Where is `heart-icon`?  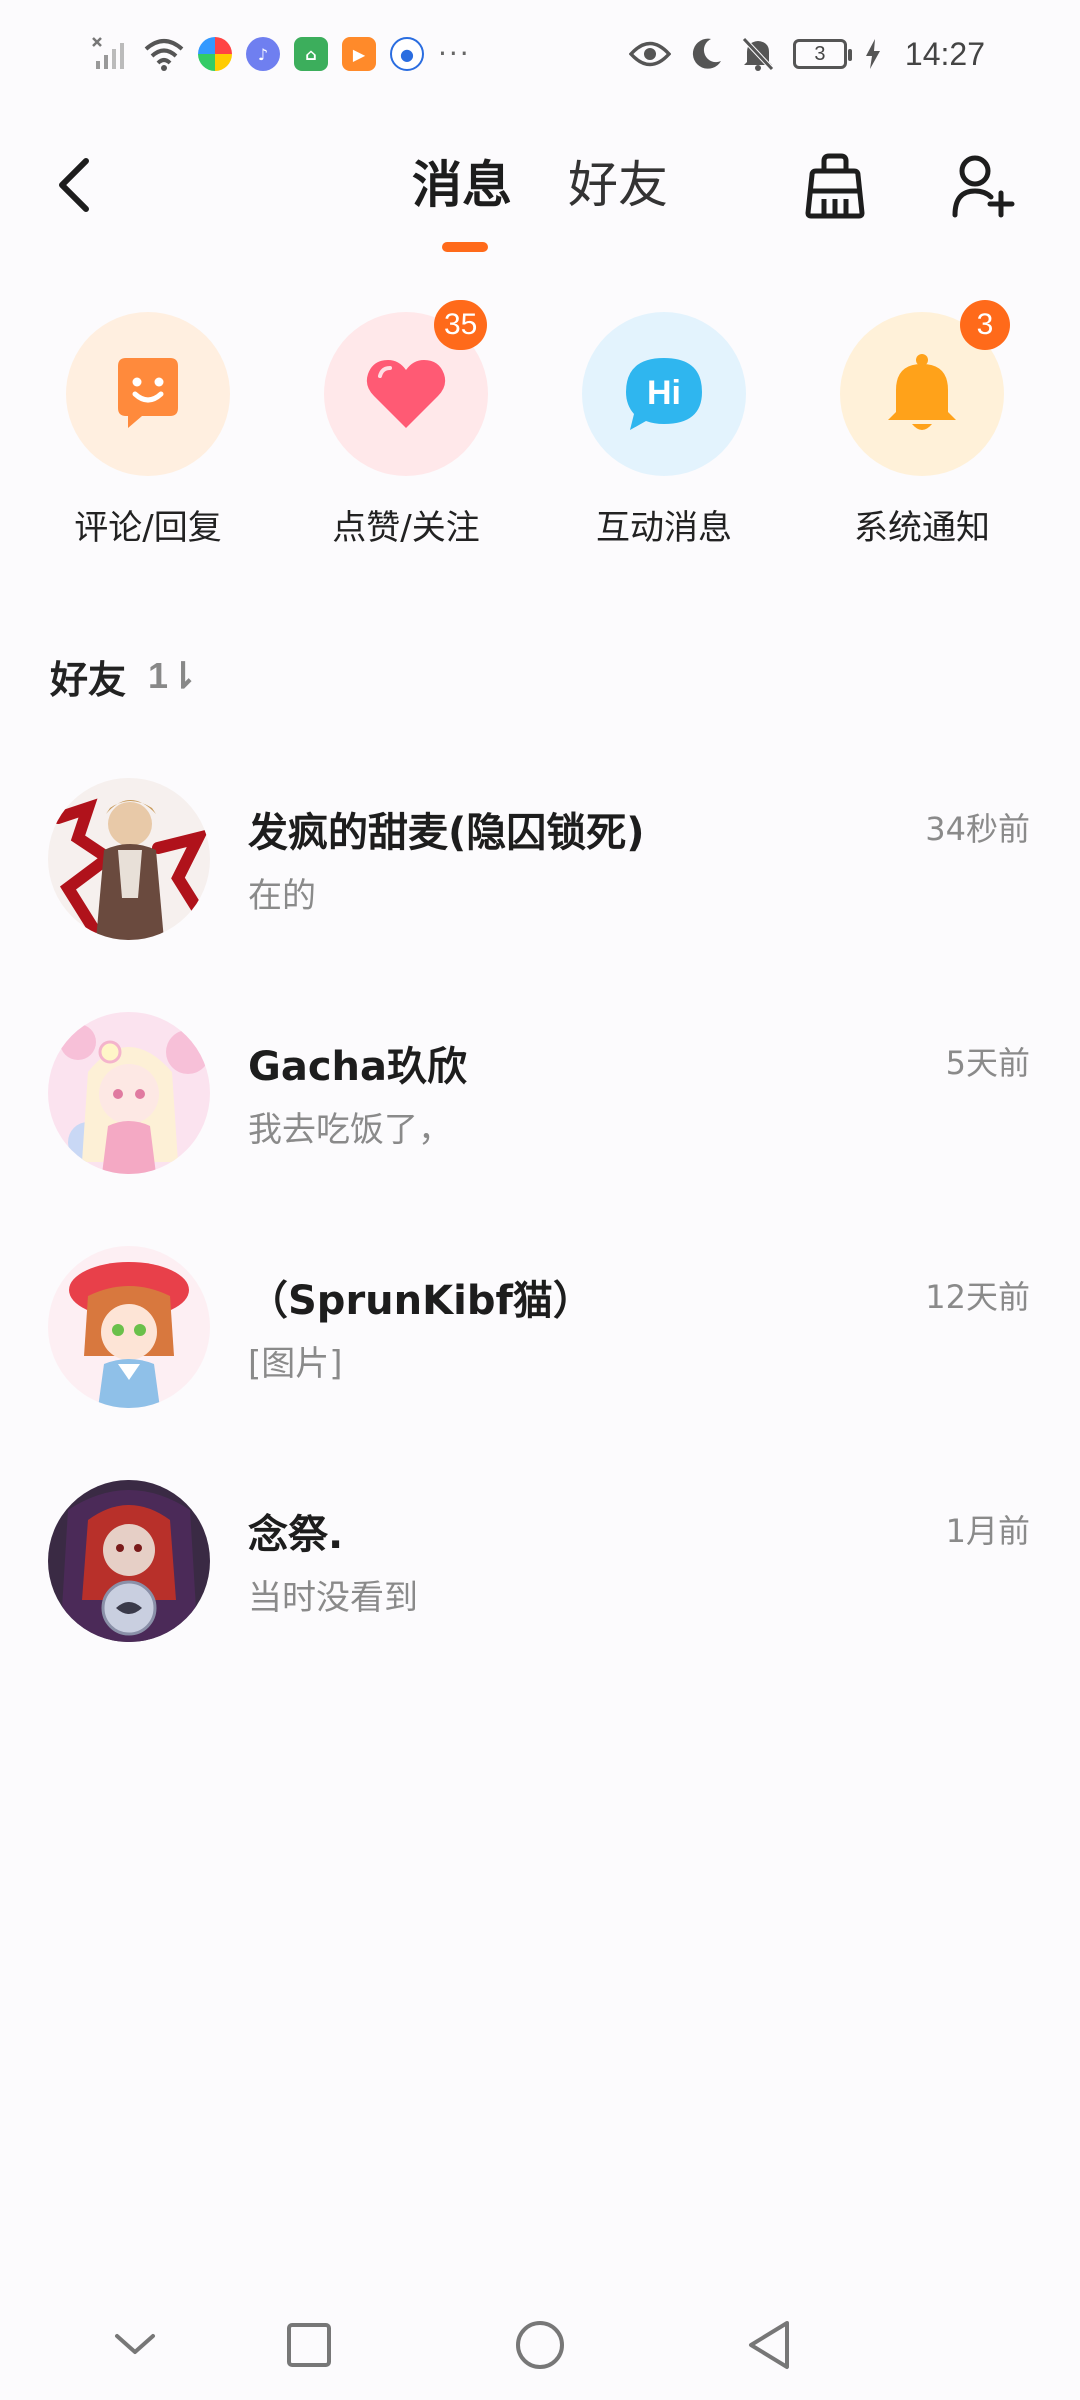 heart-icon is located at coordinates (406, 394).